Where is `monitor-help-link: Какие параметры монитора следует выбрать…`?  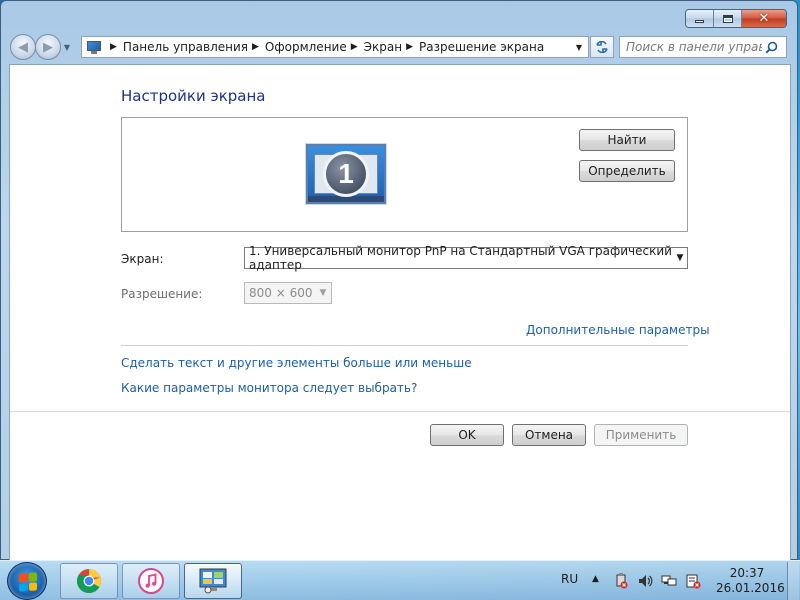 monitor-help-link: Какие параметры монитора следует выбрать… is located at coordinates (269, 388).